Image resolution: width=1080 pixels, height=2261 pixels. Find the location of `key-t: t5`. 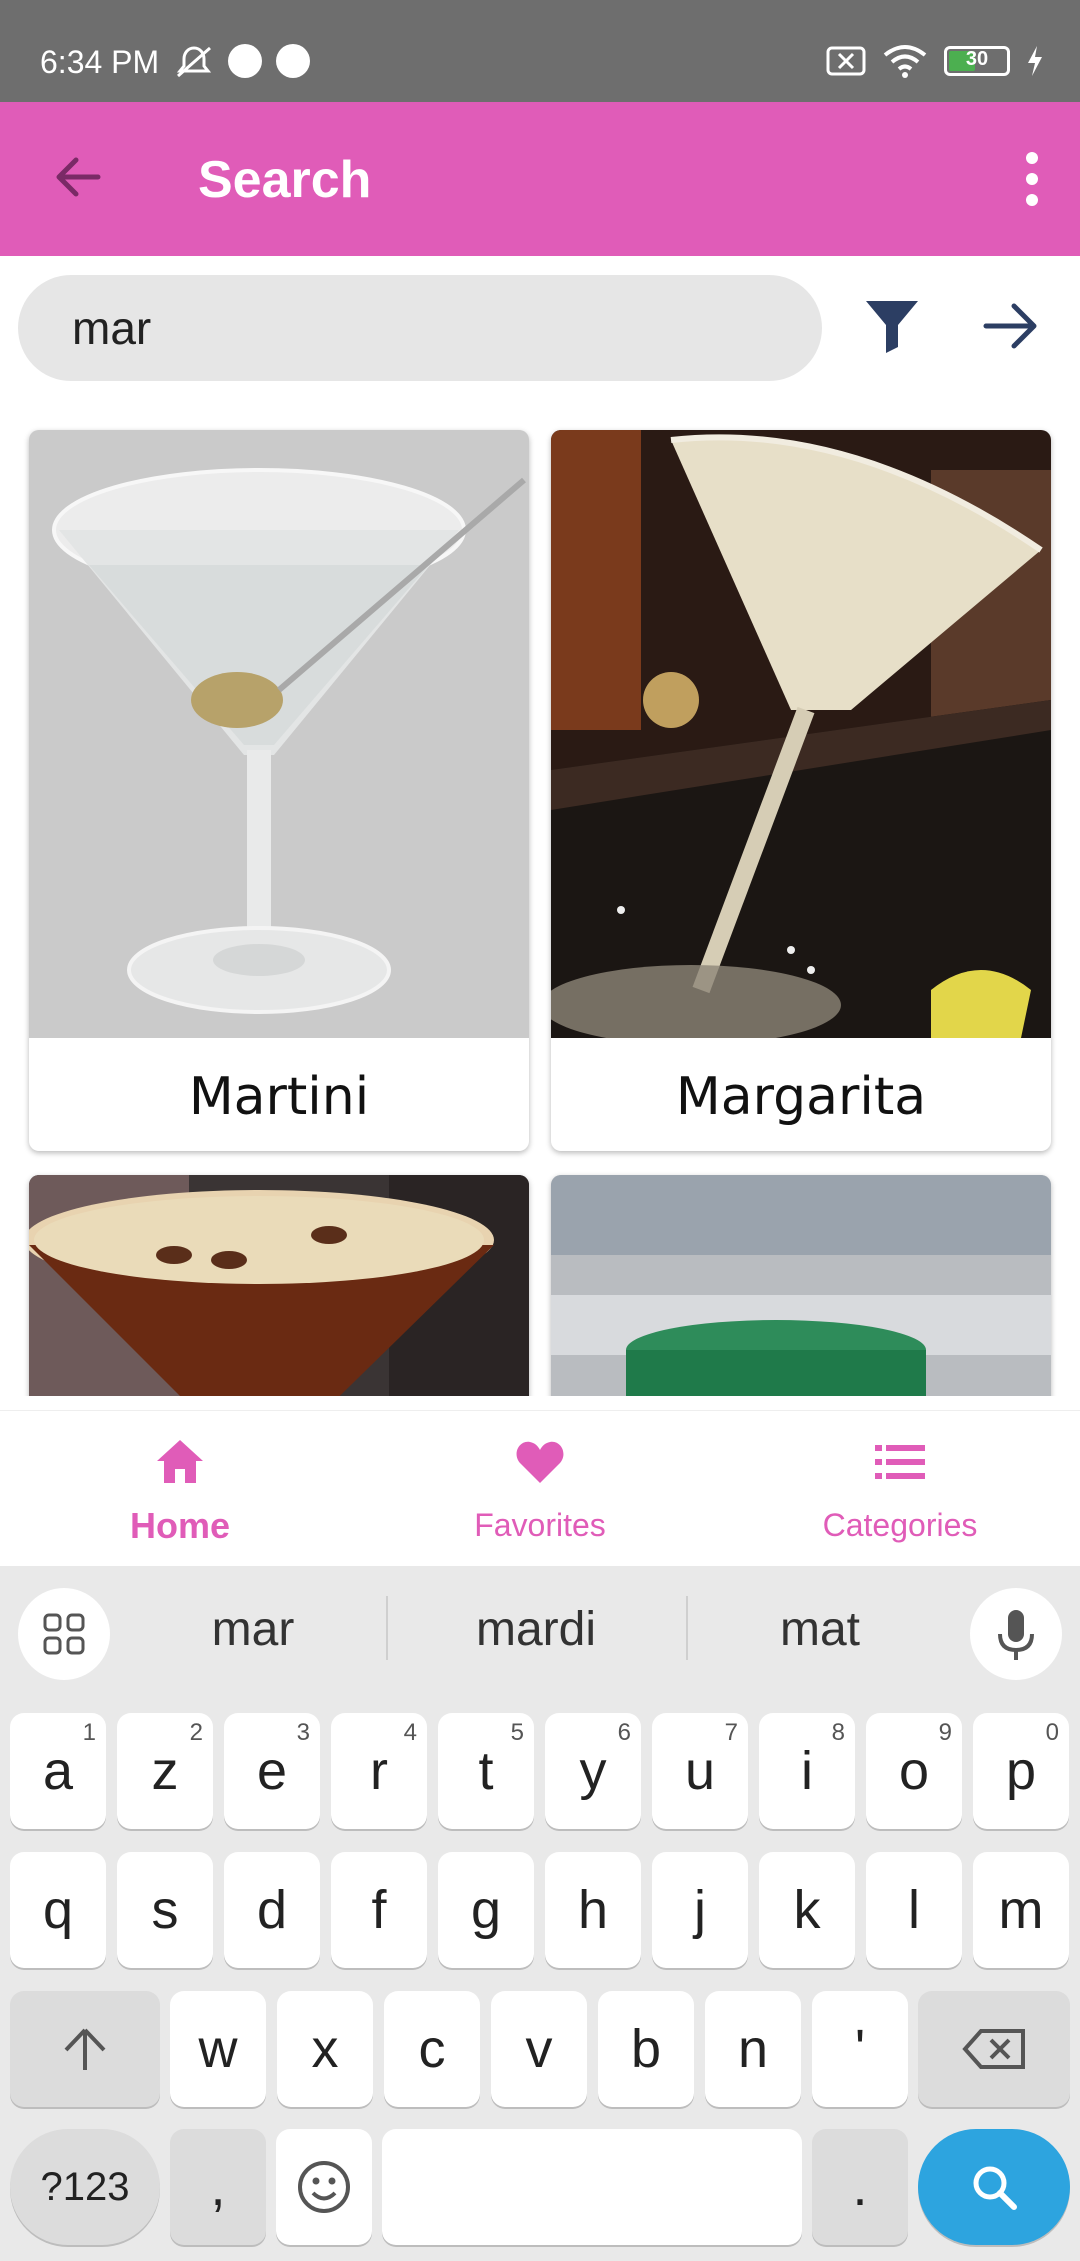

key-t: t5 is located at coordinates (486, 1771).